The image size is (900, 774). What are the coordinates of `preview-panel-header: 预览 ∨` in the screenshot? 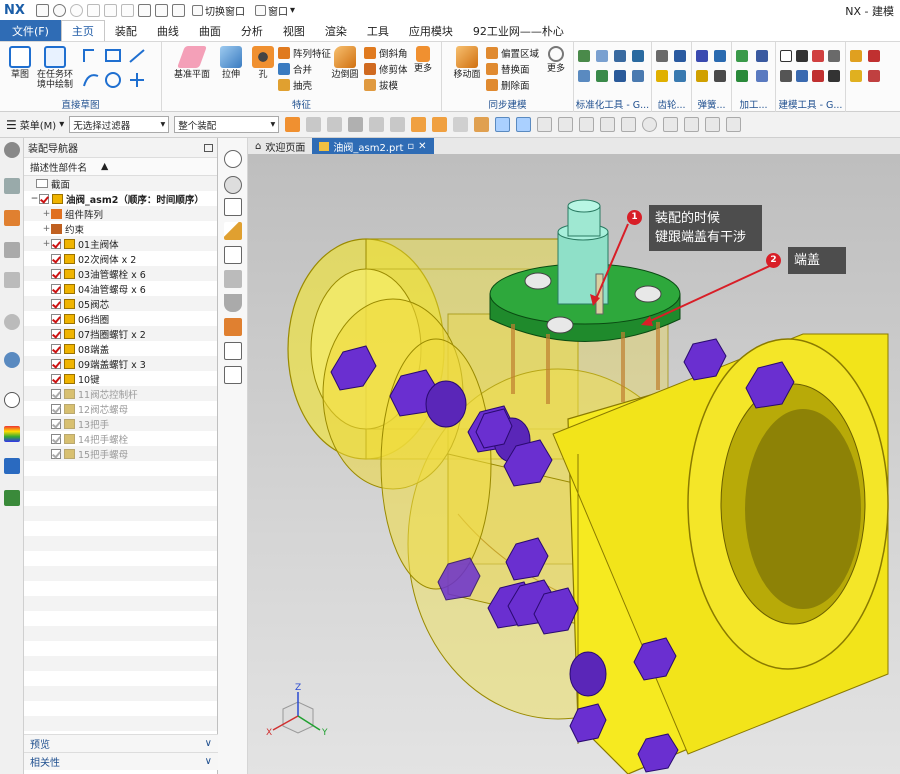 It's located at (121, 743).